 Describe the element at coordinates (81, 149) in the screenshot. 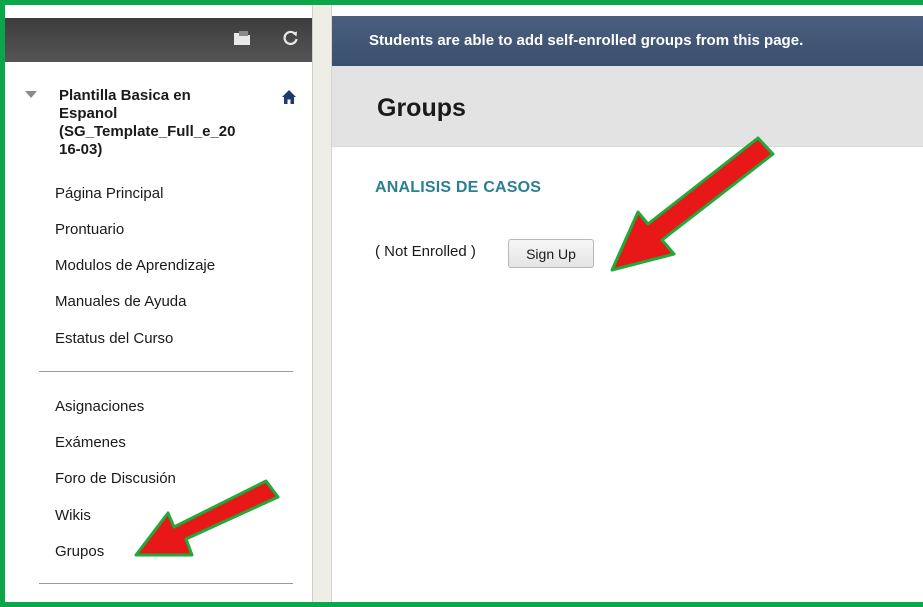

I see `course-title-line: 16-03)` at that location.